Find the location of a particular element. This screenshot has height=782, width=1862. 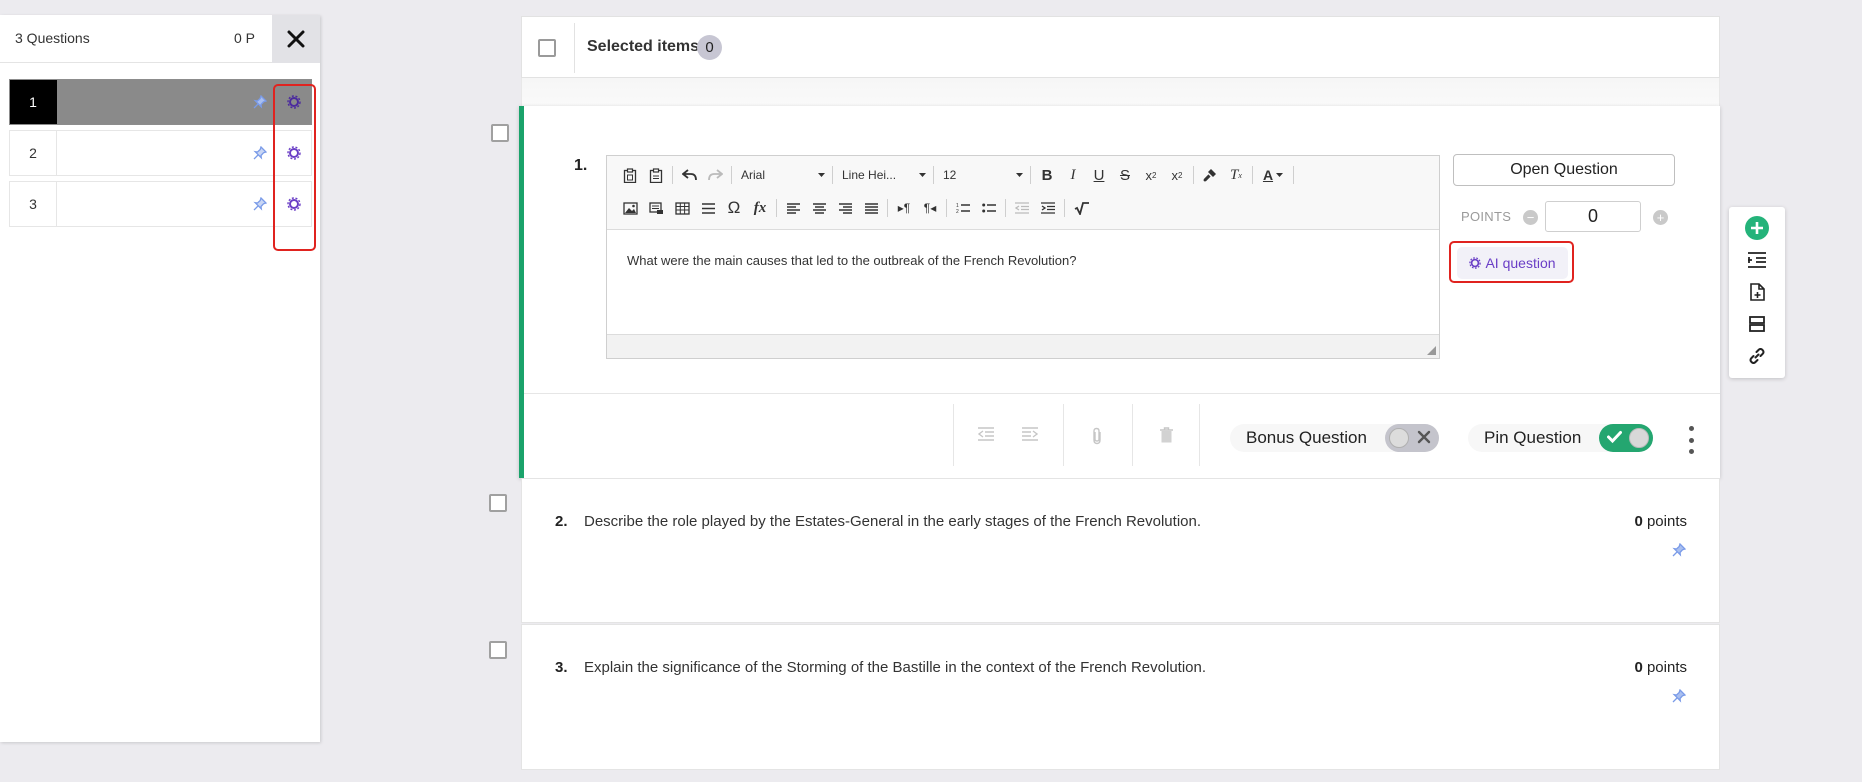

ai-gear-icon is located at coordinates (294, 102).